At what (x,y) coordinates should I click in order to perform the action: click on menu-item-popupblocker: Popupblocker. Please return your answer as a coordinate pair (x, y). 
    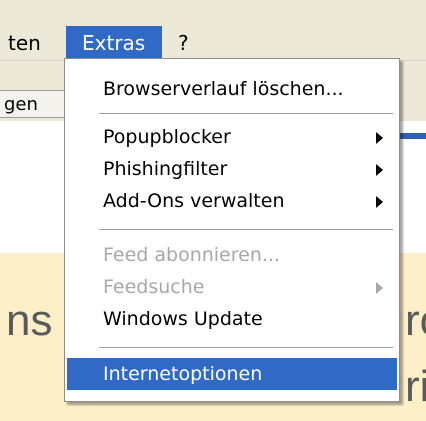
    Looking at the image, I should click on (232, 137).